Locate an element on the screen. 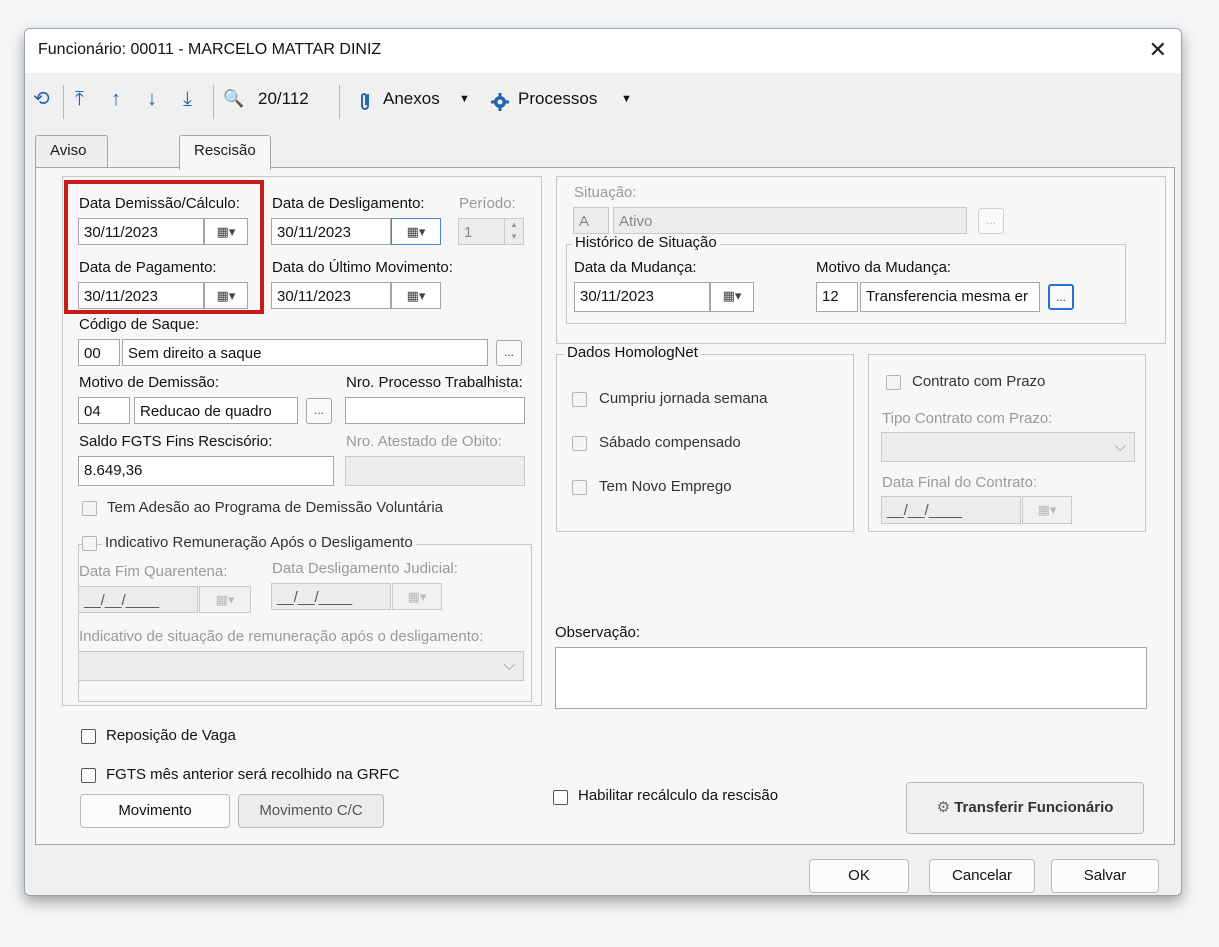 Image resolution: width=1219 pixels, height=947 pixels. novo-emprego-checkbox is located at coordinates (579, 487).